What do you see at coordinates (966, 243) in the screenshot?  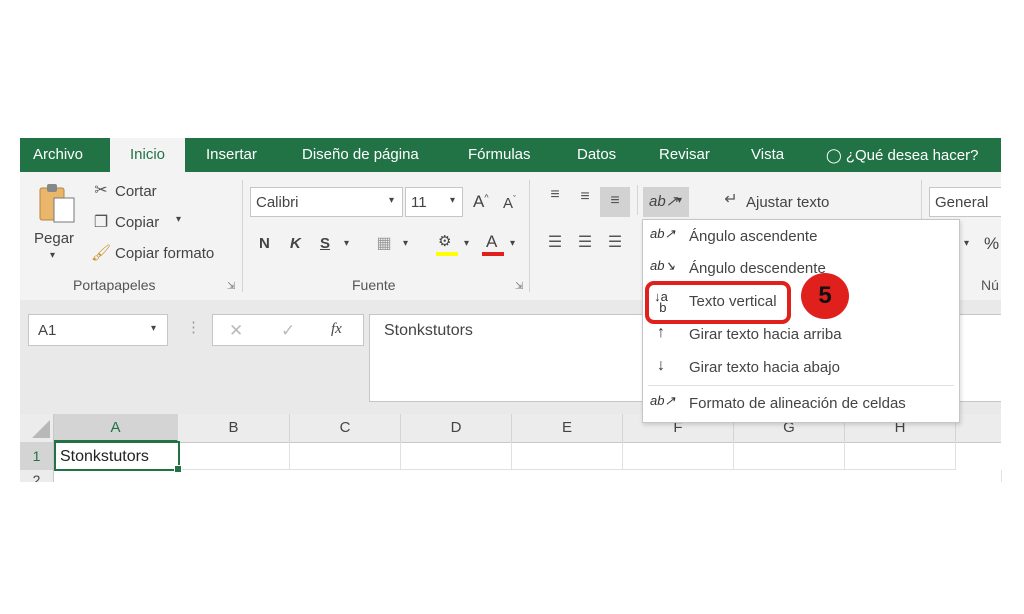 I see `currency-dropdown-icon: ▾` at bounding box center [966, 243].